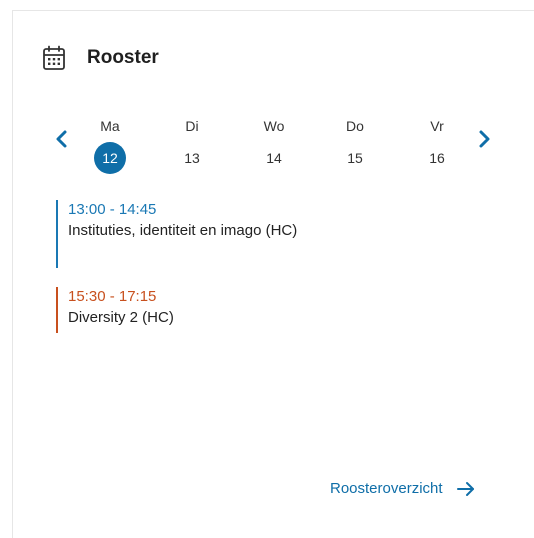 The height and width of the screenshot is (538, 534). Describe the element at coordinates (355, 145) in the screenshot. I see `day-thursday: Do 15` at that location.